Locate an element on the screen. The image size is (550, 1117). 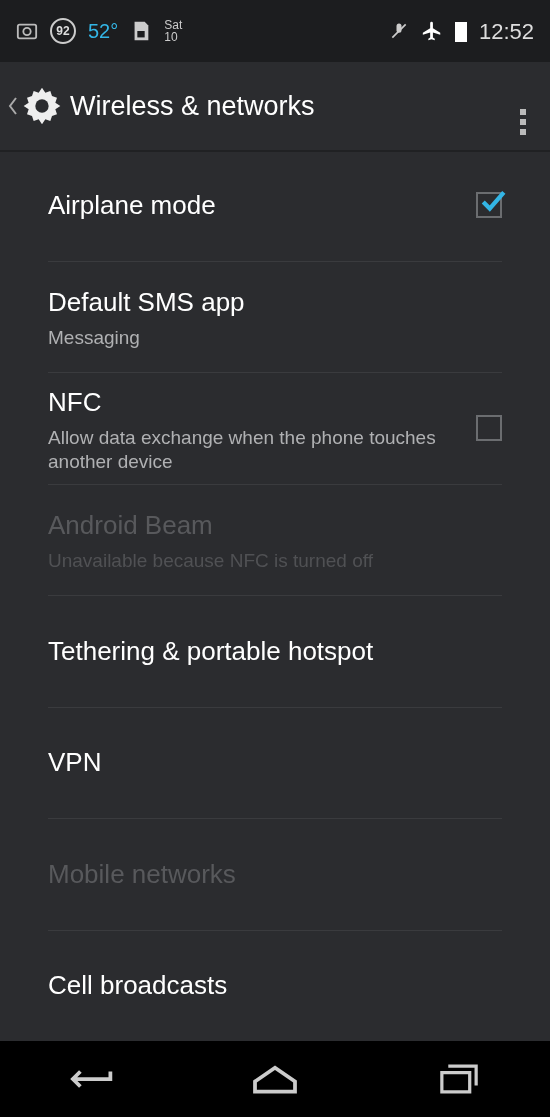
checkbox is located at coordinates (489, 428).